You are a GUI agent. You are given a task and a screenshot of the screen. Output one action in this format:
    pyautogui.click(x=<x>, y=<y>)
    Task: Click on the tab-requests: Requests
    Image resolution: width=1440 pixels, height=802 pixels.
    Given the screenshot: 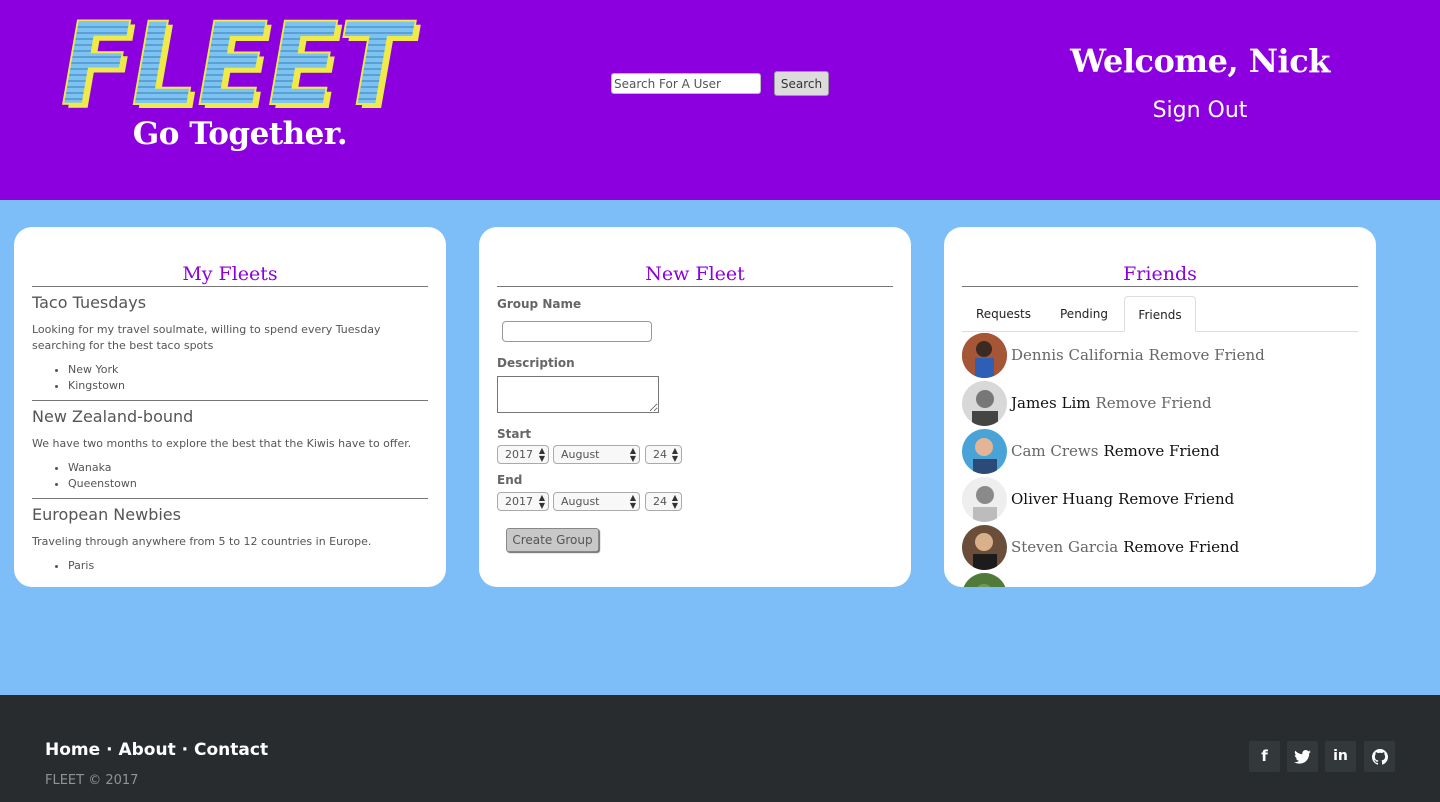 What is the action you would take?
    pyautogui.click(x=1003, y=314)
    